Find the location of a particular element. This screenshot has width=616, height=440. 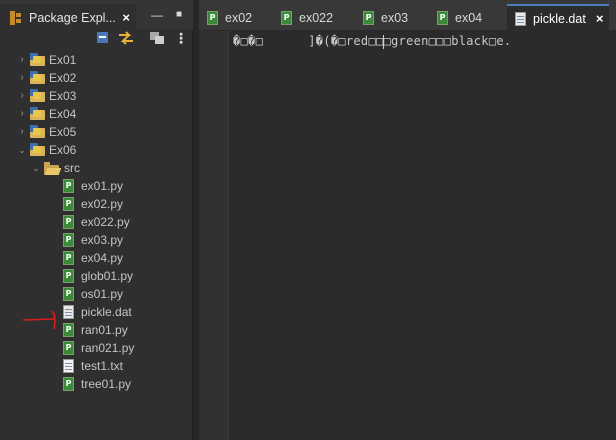

project-label: Ex02 is located at coordinates (63, 78).